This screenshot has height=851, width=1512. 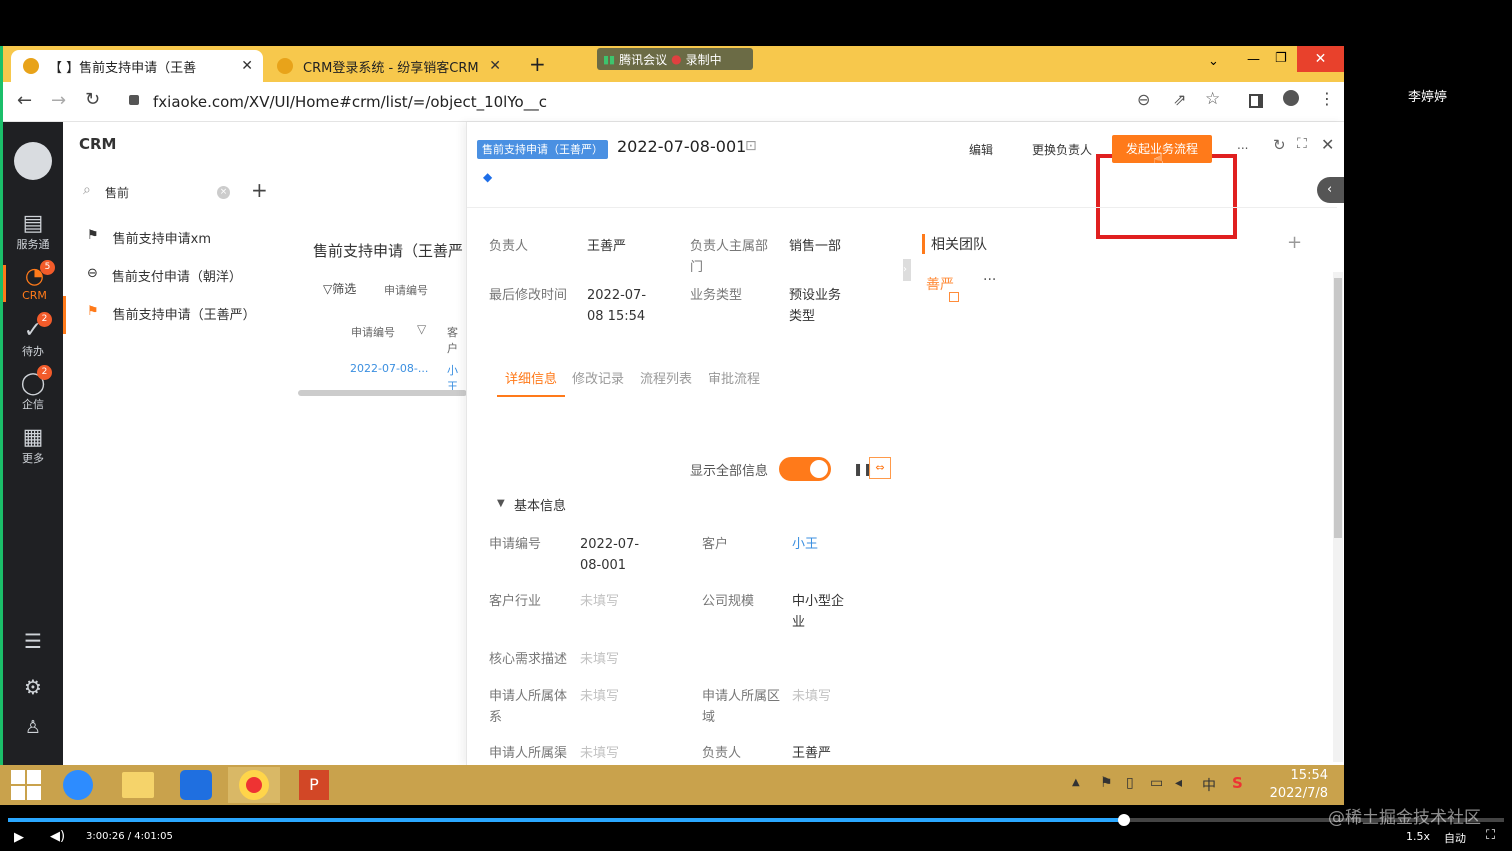 I want to click on field-value: 未填写, so click(x=812, y=696).